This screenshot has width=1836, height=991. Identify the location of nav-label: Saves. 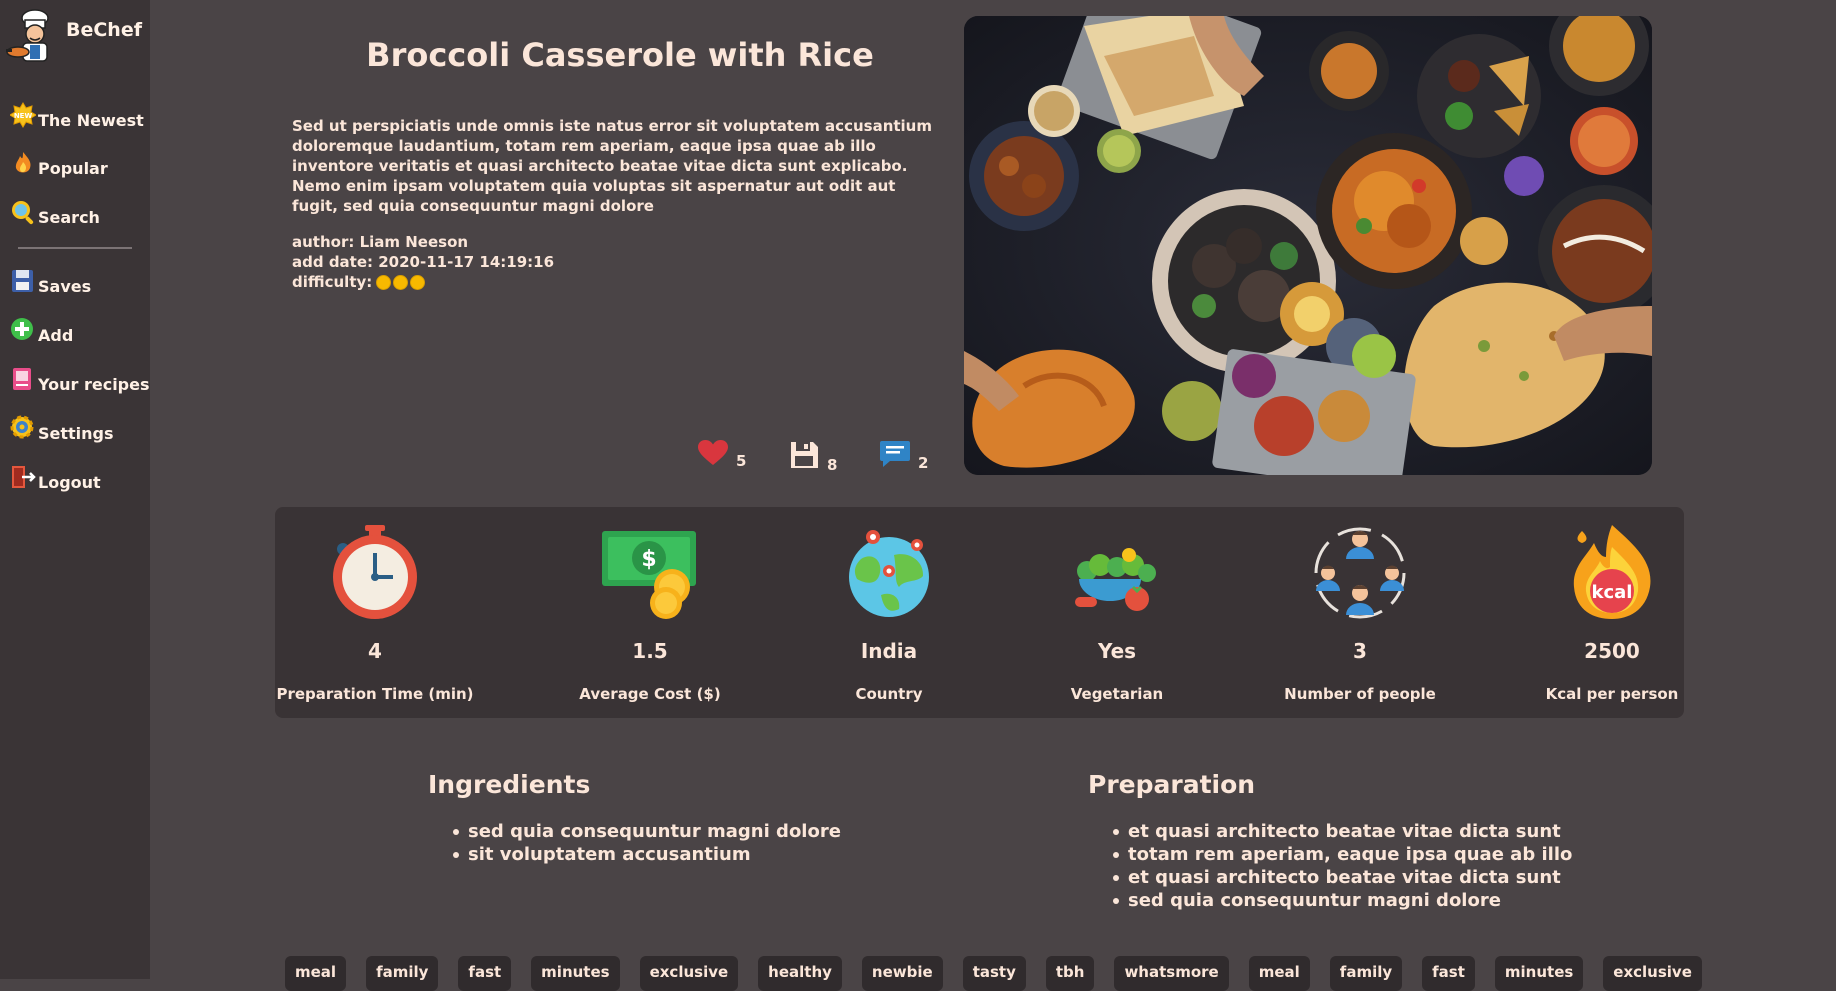
(65, 286).